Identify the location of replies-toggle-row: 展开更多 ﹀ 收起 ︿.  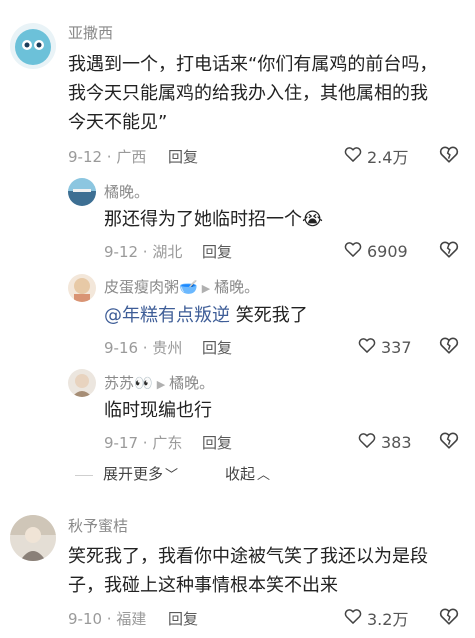
(275, 476).